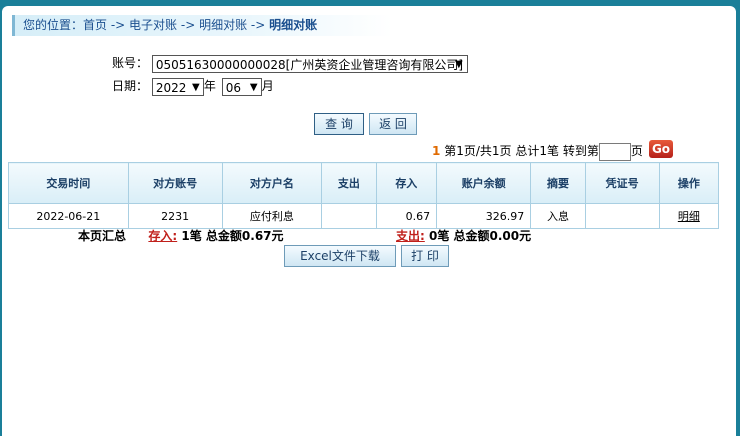 The height and width of the screenshot is (436, 740). I want to click on cell-counterparty-name: 应付利息, so click(272, 216).